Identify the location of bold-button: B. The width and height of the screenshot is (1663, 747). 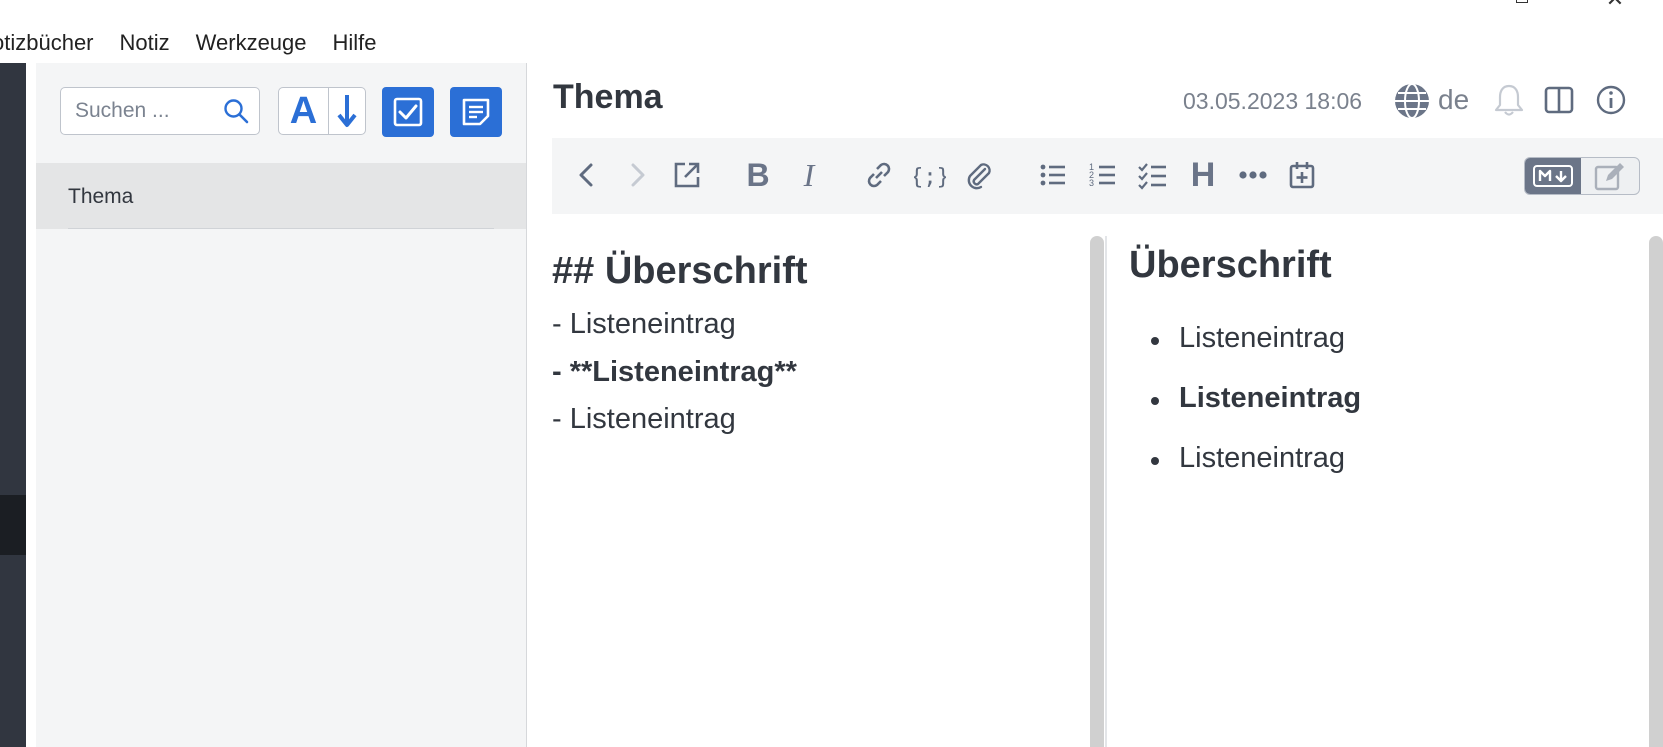
(758, 175).